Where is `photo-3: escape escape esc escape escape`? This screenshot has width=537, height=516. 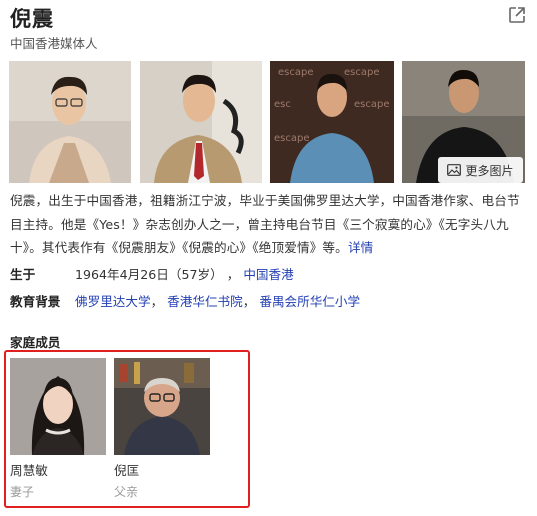
photo-3: escape escape esc escape escape is located at coordinates (332, 122).